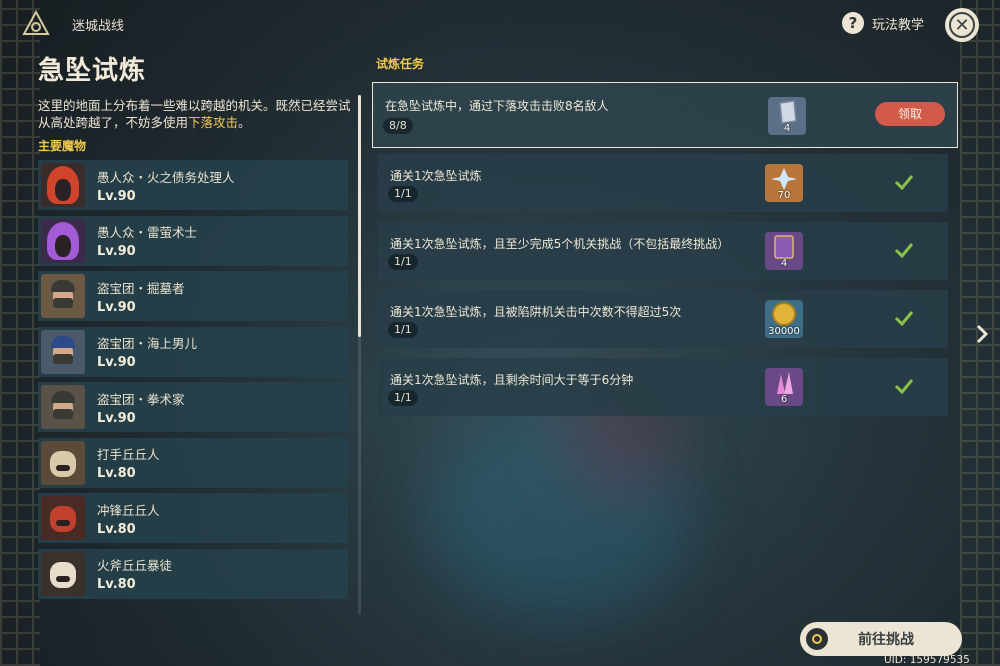  I want to click on monster-name: 火斧丘丘暴徒, so click(135, 565).